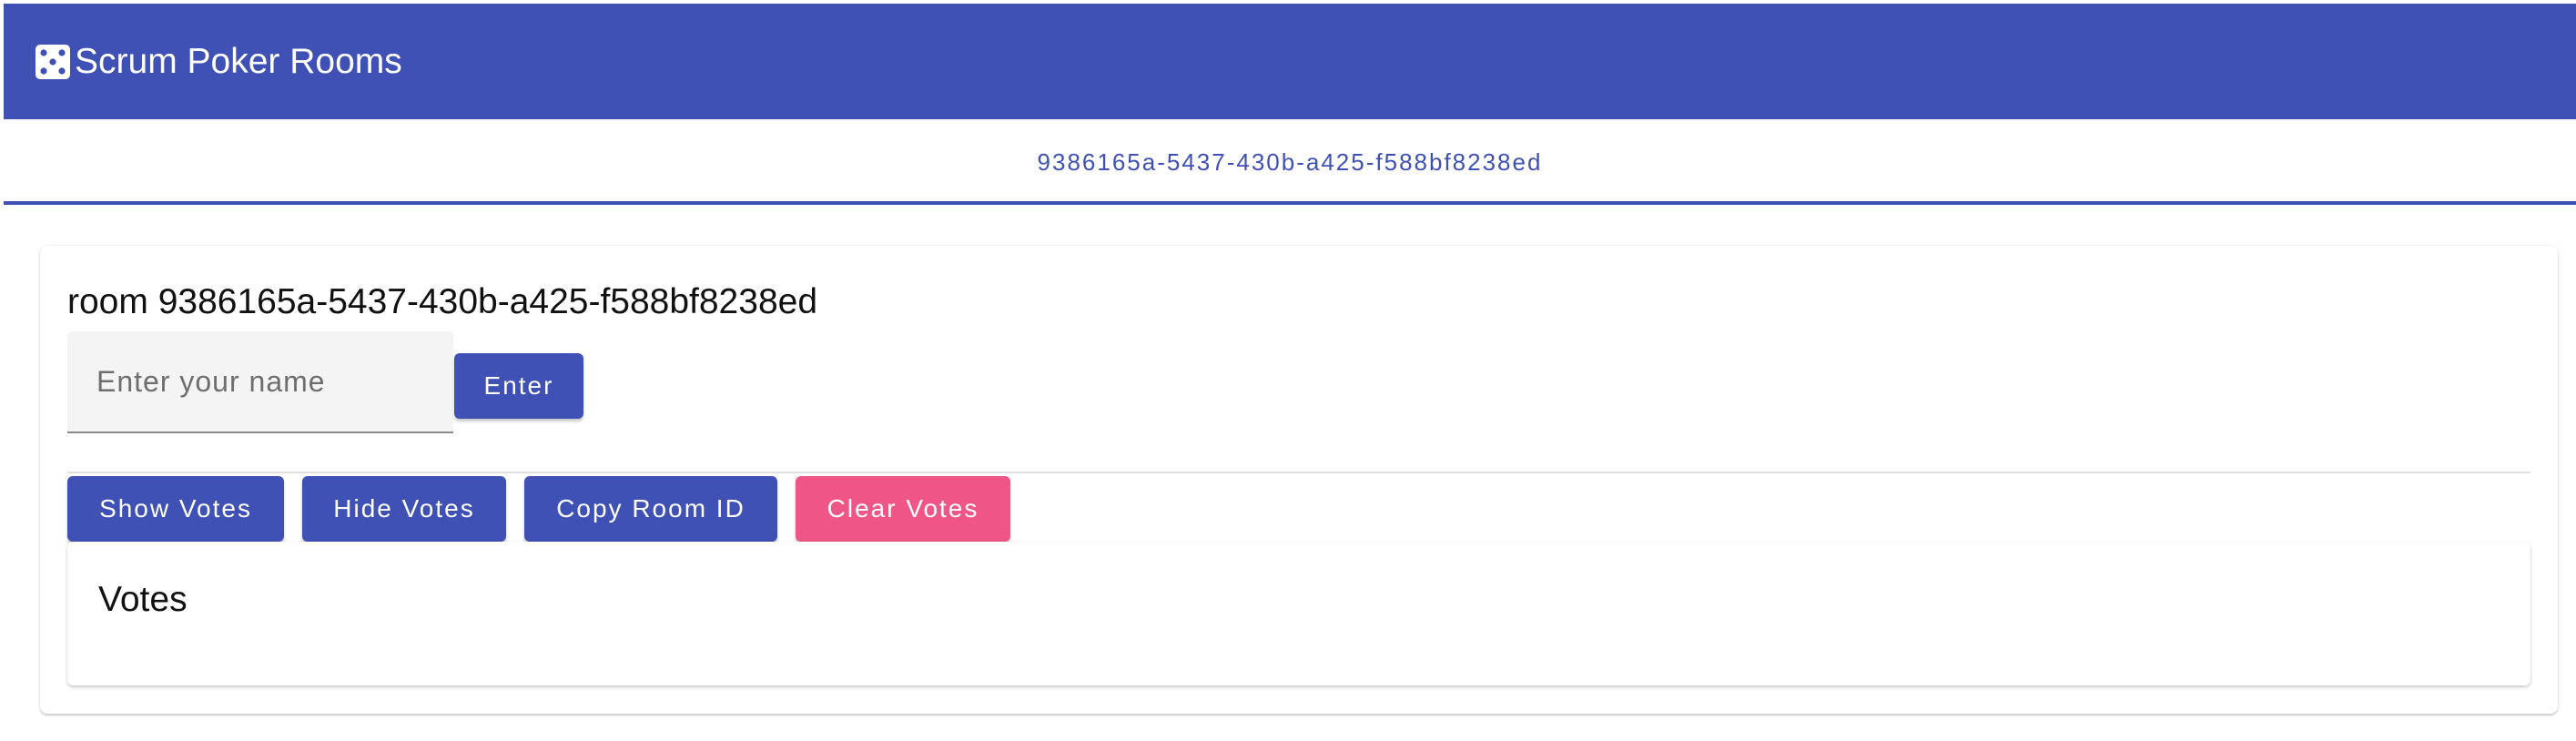  What do you see at coordinates (143, 599) in the screenshot?
I see `votes-title: Votes` at bounding box center [143, 599].